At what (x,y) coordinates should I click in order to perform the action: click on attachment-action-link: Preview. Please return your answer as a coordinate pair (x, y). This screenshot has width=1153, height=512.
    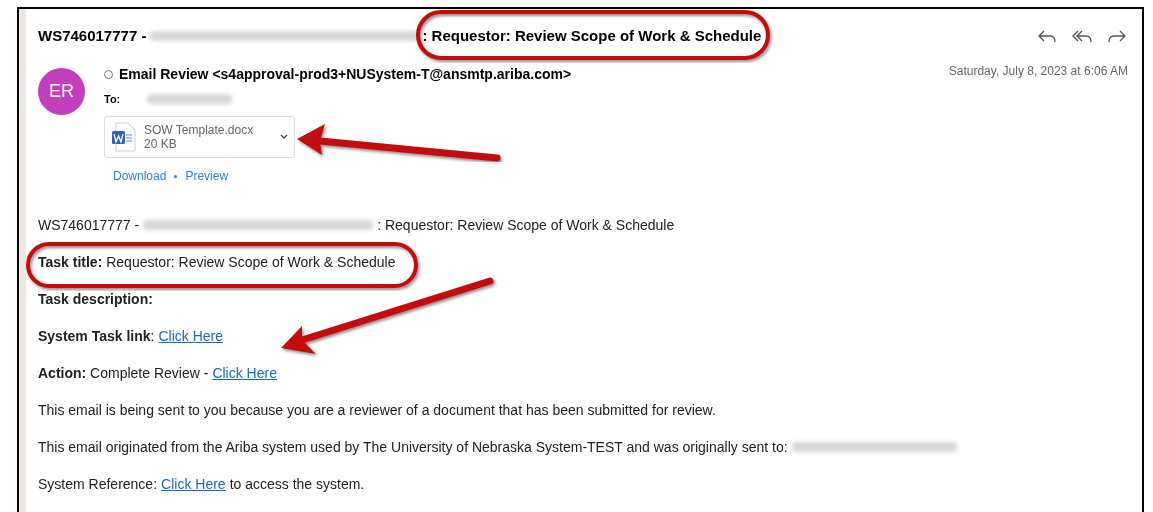
    Looking at the image, I should click on (207, 176).